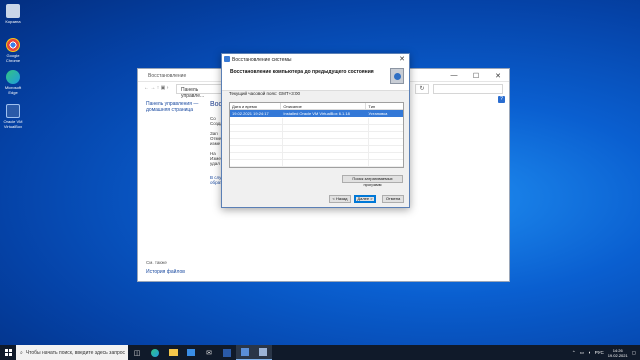  Describe the element at coordinates (209, 352) in the screenshot. I see `mail-icon: ✉` at that location.